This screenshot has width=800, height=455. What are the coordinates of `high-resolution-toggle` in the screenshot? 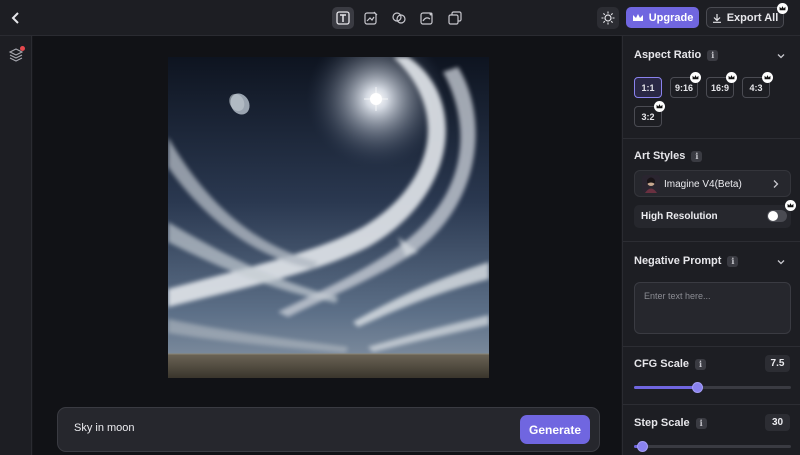 It's located at (777, 216).